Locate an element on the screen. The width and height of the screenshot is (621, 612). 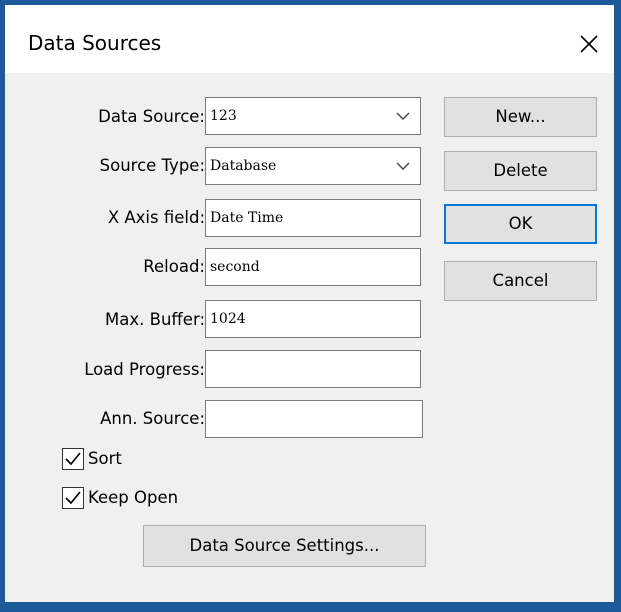
source-type-label: Source Type: is located at coordinates (152, 165).